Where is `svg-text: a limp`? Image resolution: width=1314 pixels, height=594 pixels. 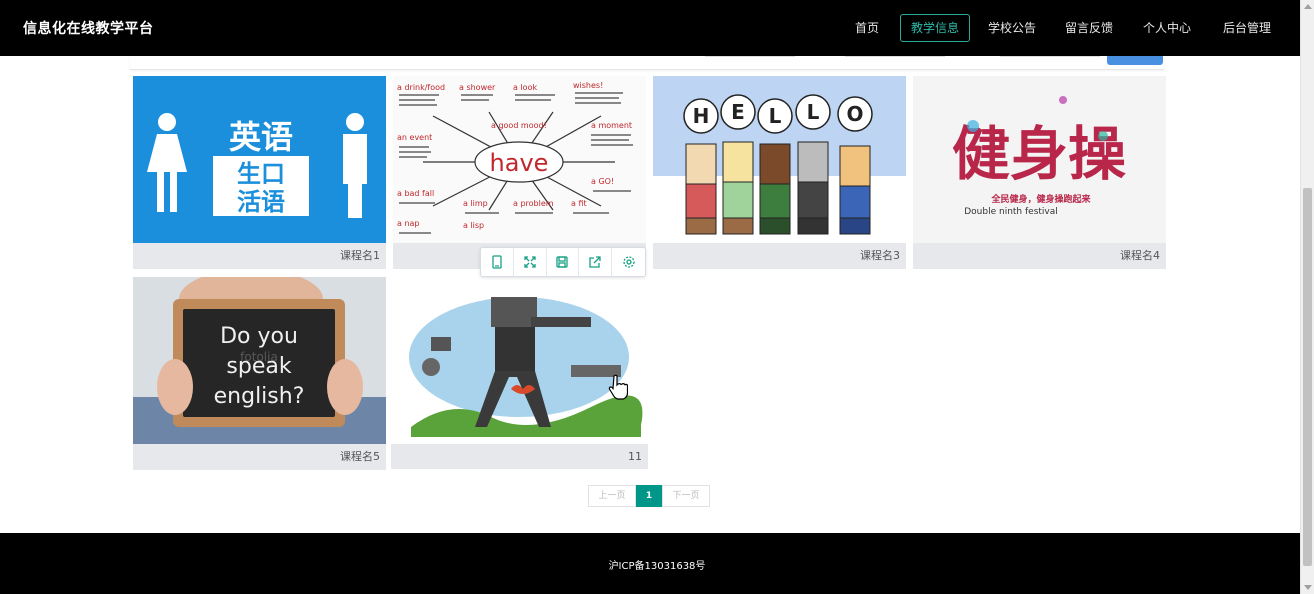
svg-text: a limp is located at coordinates (475, 203).